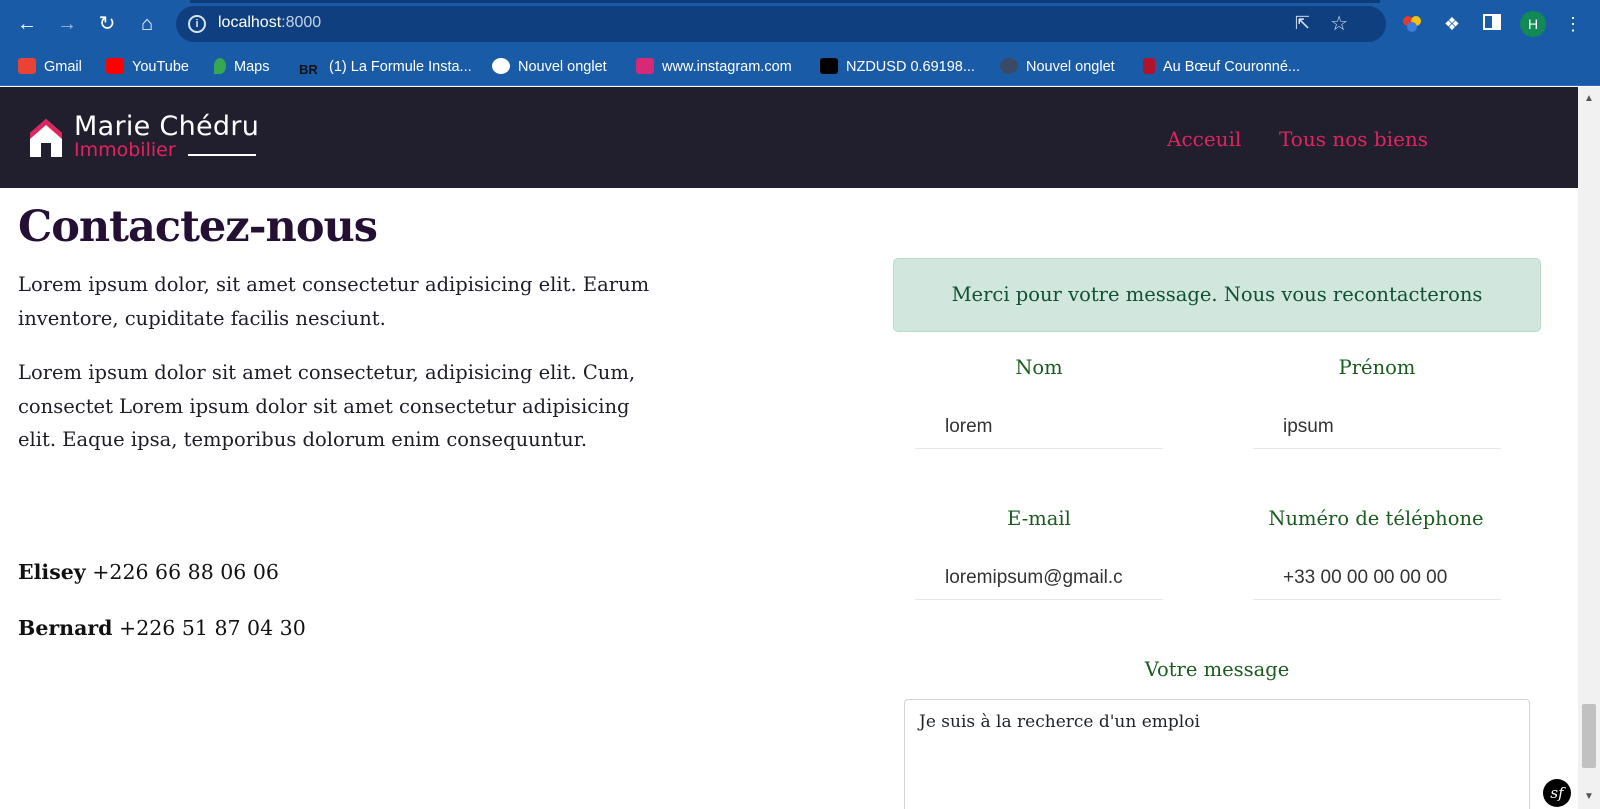 The image size is (1600, 809). What do you see at coordinates (1377, 578) in the screenshot?
I see `telephone-input` at bounding box center [1377, 578].